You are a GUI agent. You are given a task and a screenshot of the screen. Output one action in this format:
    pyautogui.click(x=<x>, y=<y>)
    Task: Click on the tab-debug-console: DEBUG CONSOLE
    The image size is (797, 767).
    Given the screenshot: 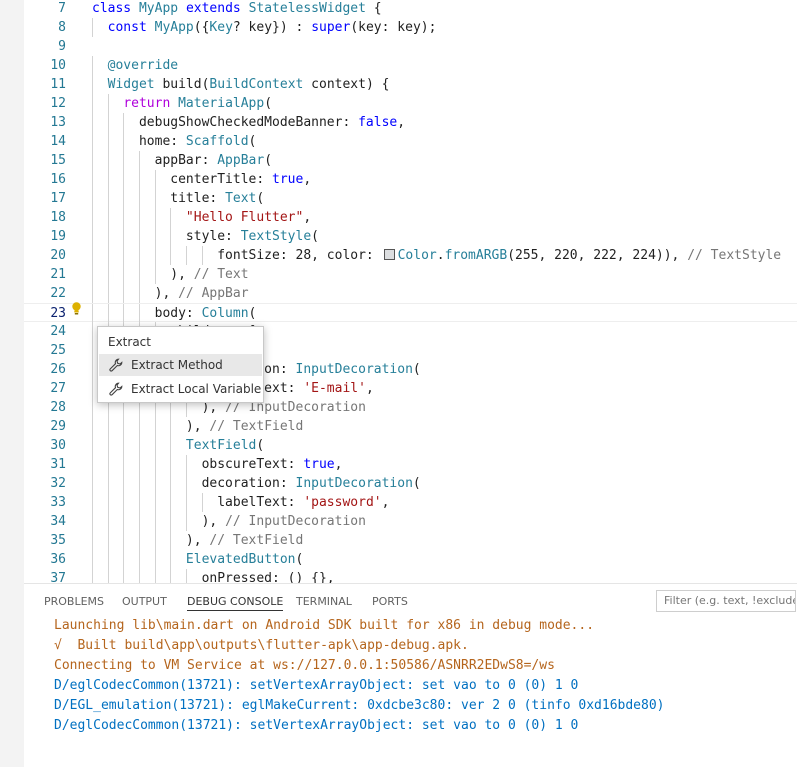 What is the action you would take?
    pyautogui.click(x=235, y=602)
    